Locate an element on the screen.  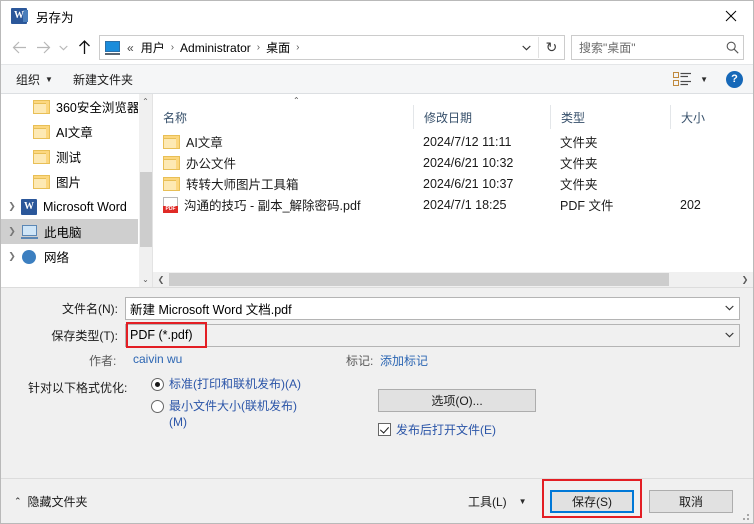
breadcrumb: « 用户 › Administrator › 桌面 › is located at coordinates (212, 47).